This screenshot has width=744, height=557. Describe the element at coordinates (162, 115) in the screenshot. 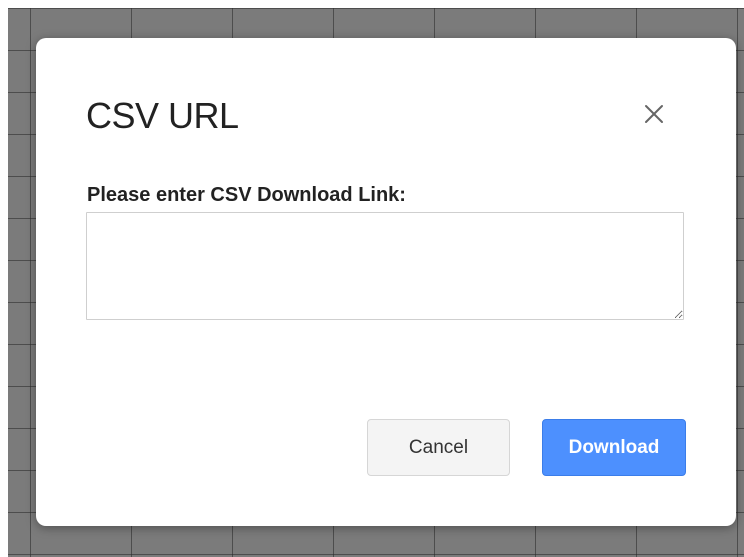

I see `dialog-title: CSV URL` at that location.